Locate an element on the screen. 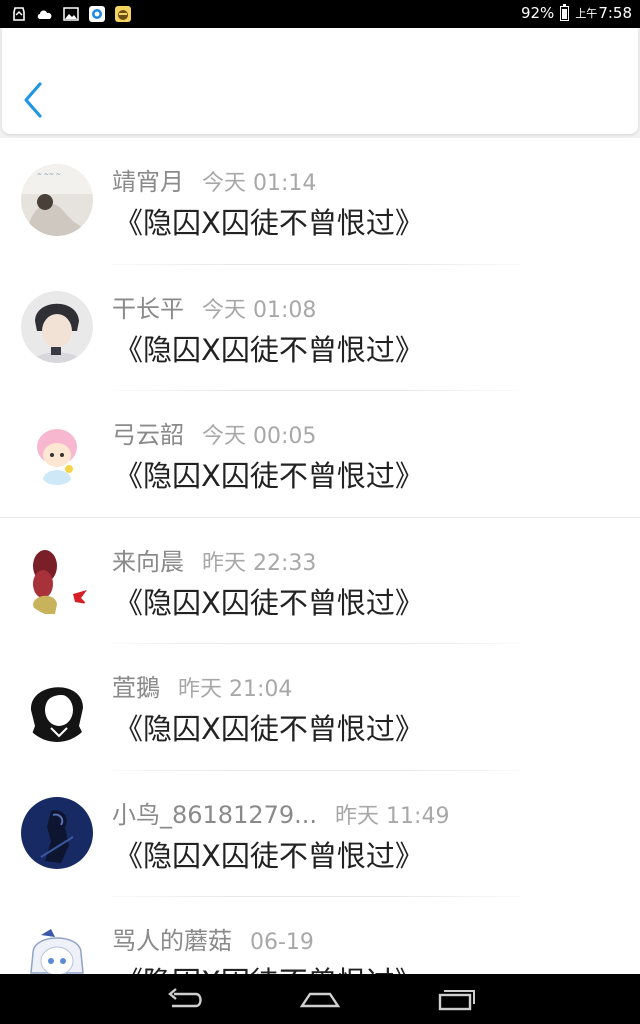 The image size is (640, 1024). list-item: 弓云韶 今天 00:05 《隐囚X囚徒不曾恨过》 is located at coordinates (320, 454).